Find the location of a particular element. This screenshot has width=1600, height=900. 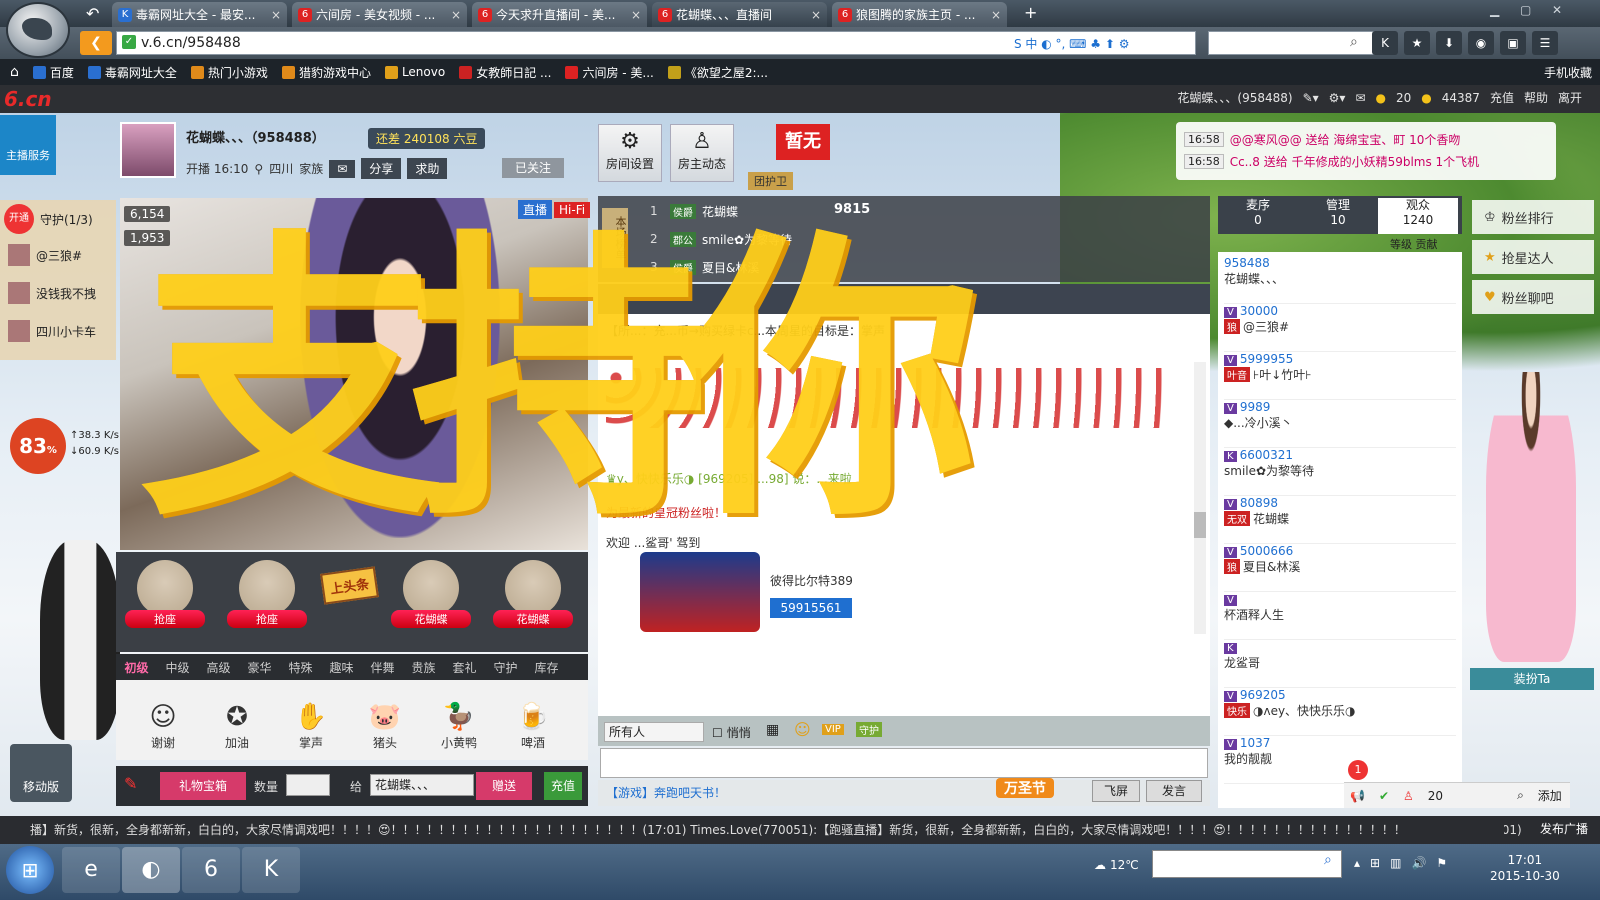

k-app-icon: K is located at coordinates (271, 870).